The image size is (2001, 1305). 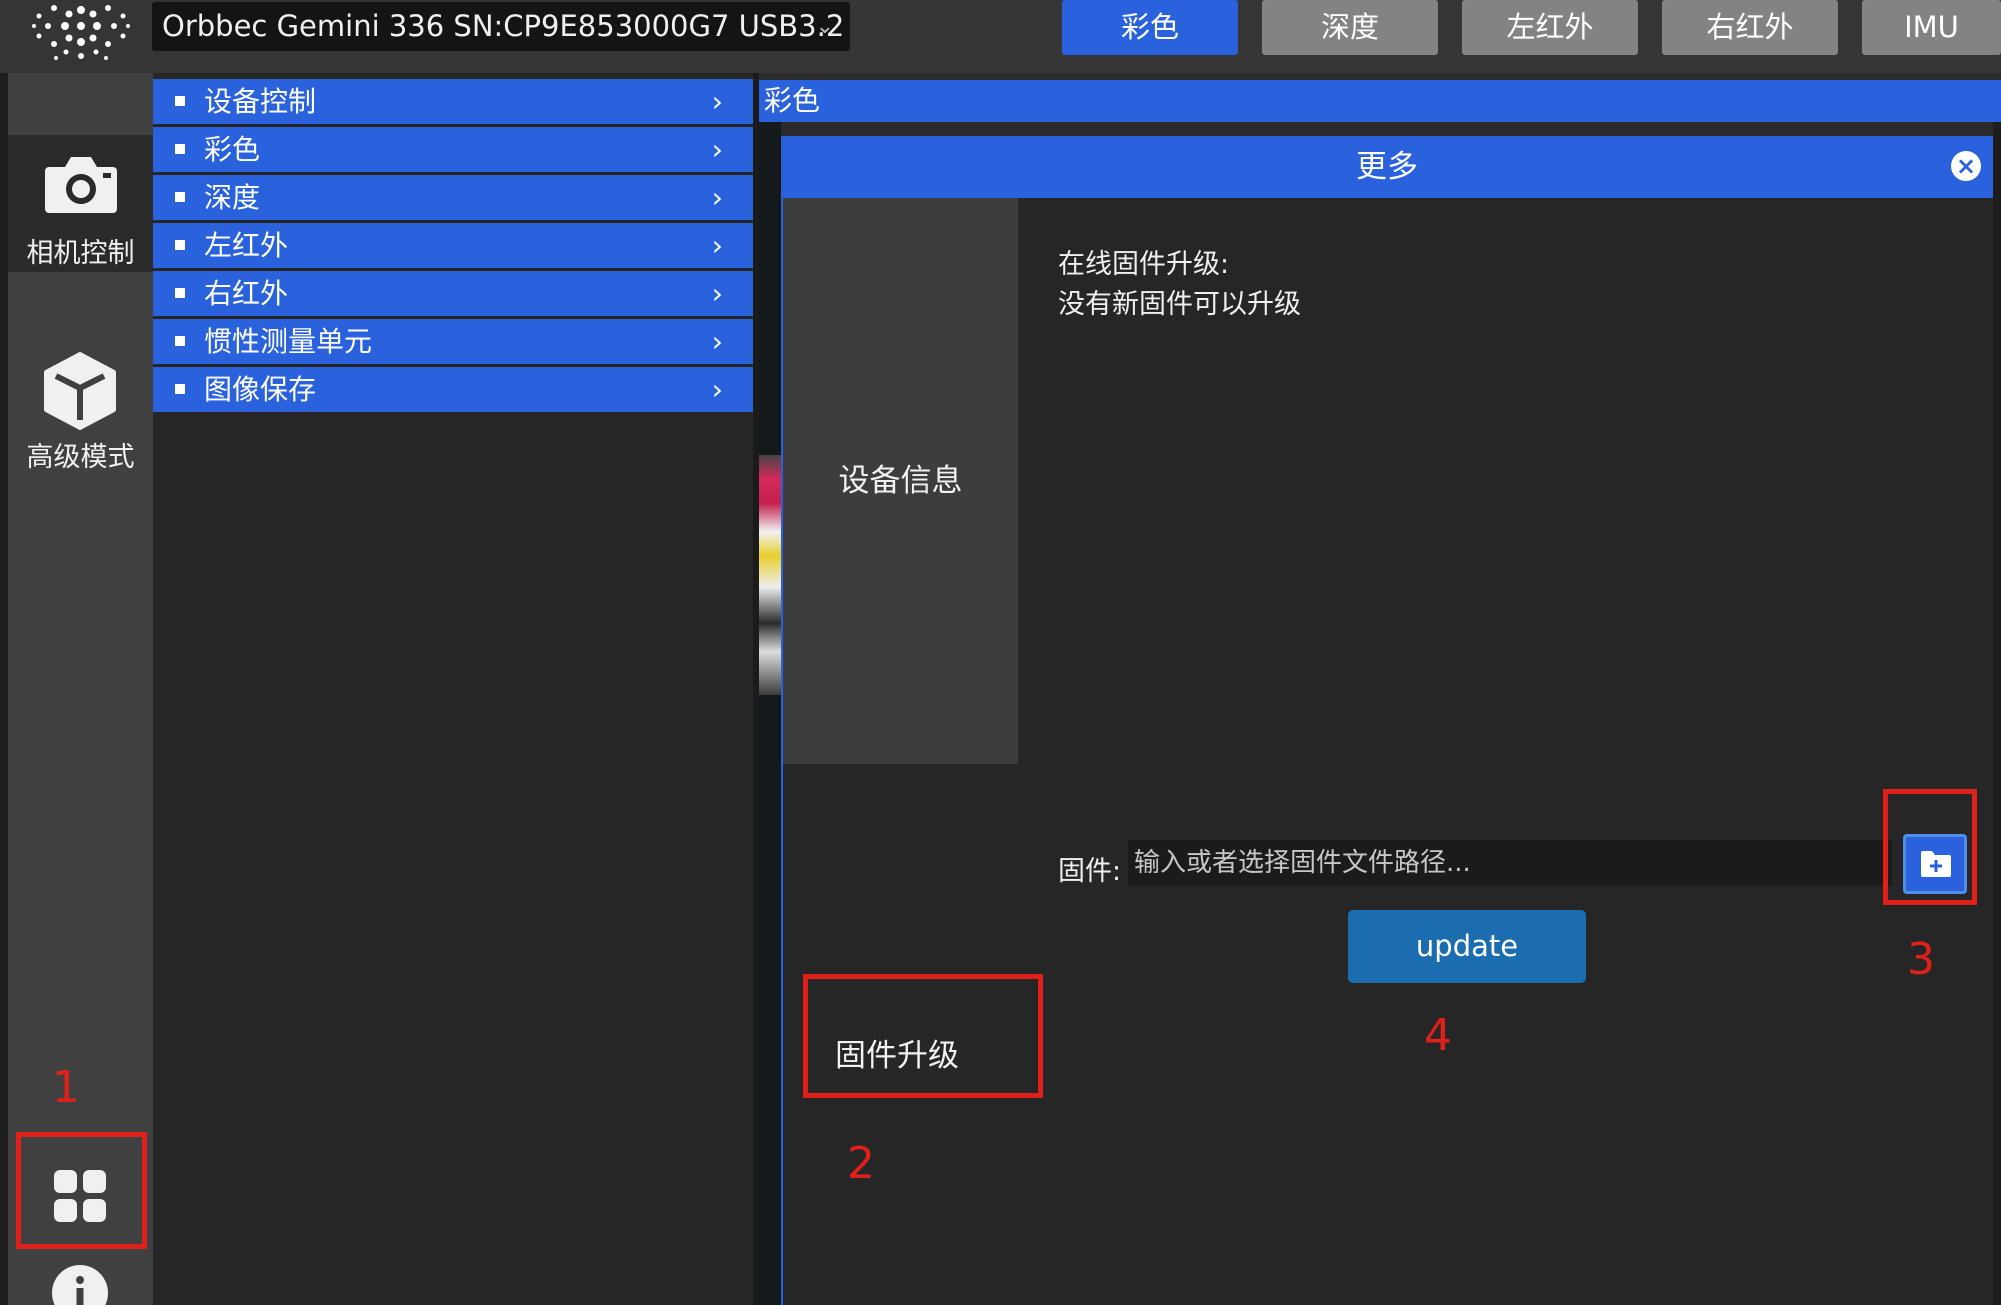 I want to click on firmware-path-input, so click(x=1510, y=863).